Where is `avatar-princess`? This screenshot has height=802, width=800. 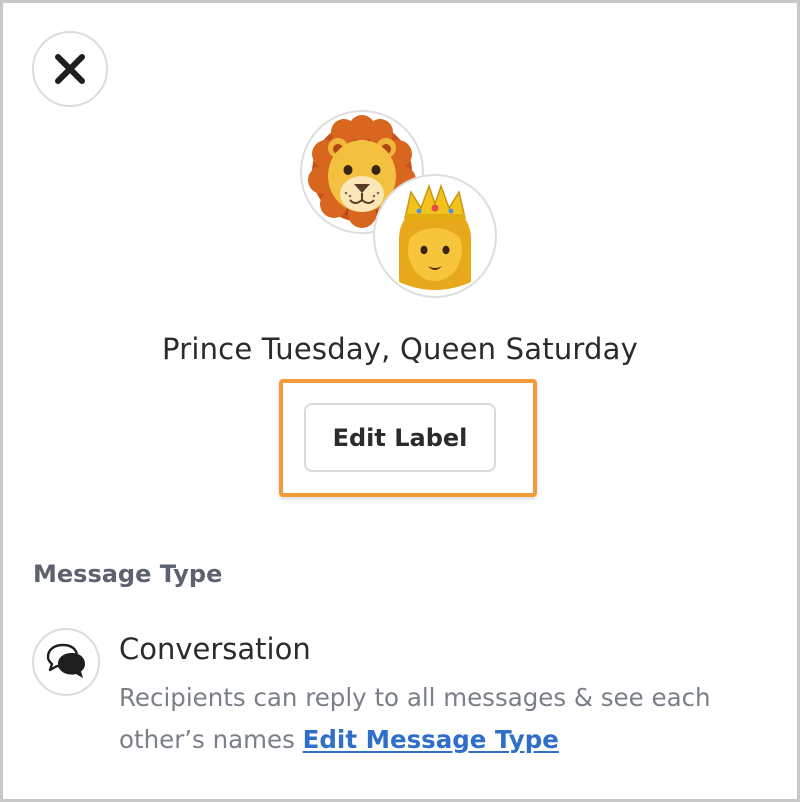 avatar-princess is located at coordinates (435, 236).